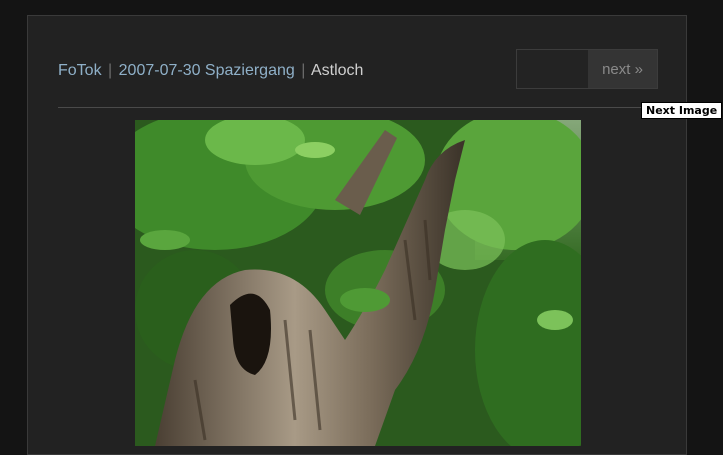 The image size is (723, 455). I want to click on prev-button-placeholder, so click(552, 69).